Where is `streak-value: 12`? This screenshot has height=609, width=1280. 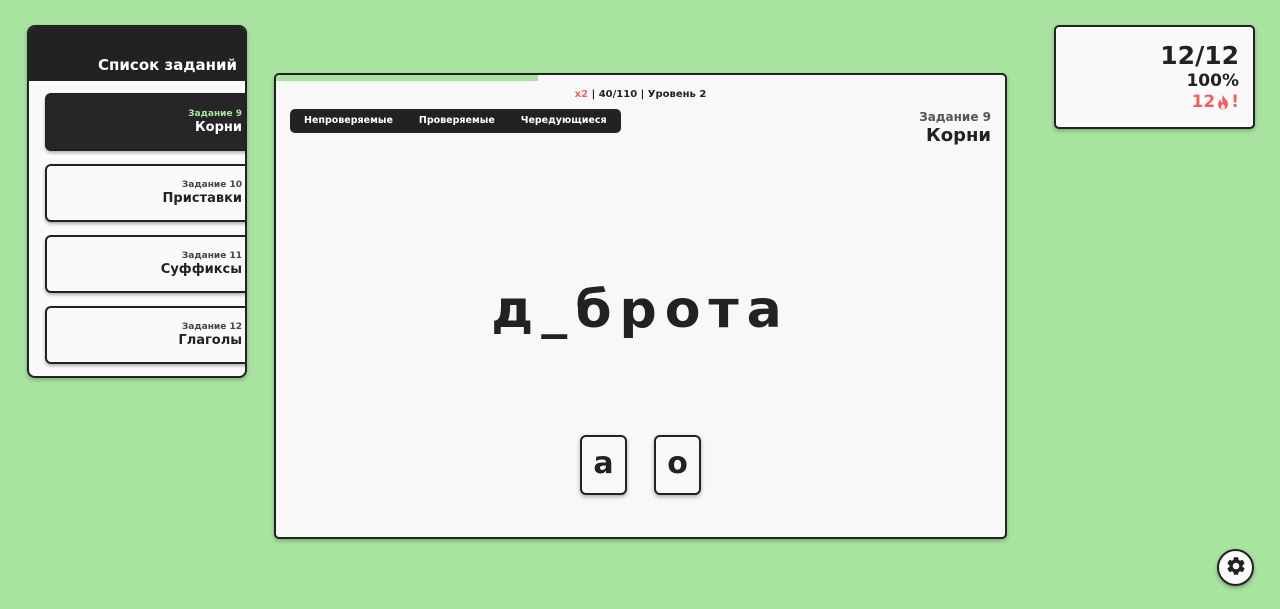
streak-value: 12 is located at coordinates (1203, 102).